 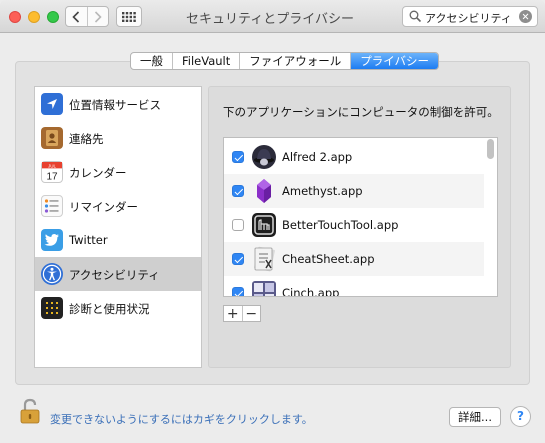 I want to click on contacts-book-icon, so click(x=52, y=138).